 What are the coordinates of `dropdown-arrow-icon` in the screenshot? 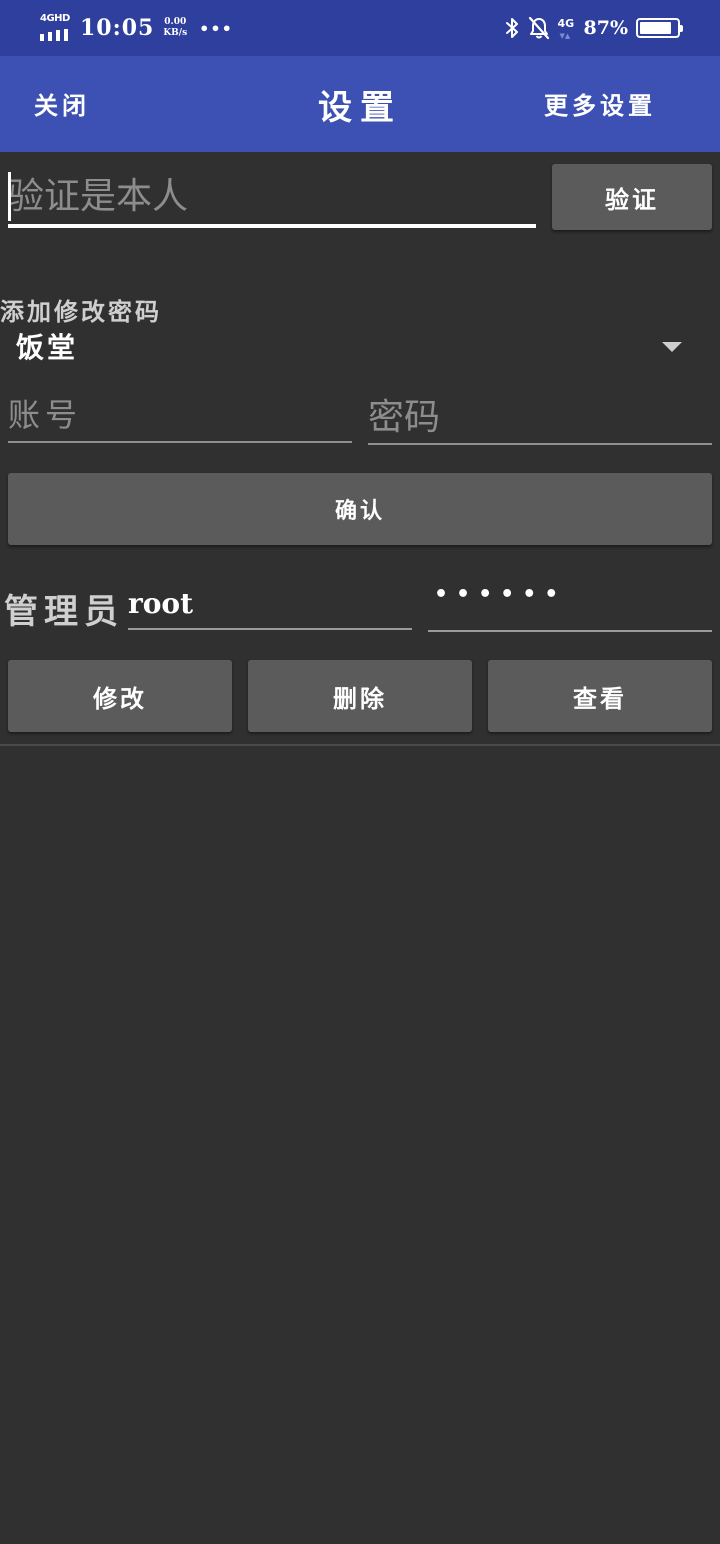 It's located at (672, 347).